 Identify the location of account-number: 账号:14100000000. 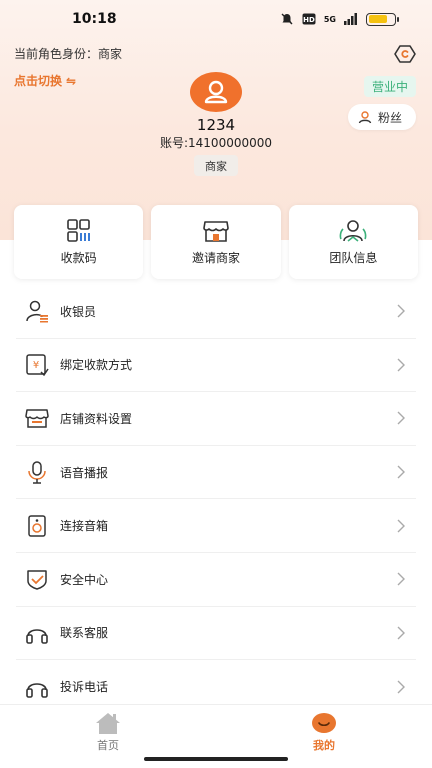
(216, 143).